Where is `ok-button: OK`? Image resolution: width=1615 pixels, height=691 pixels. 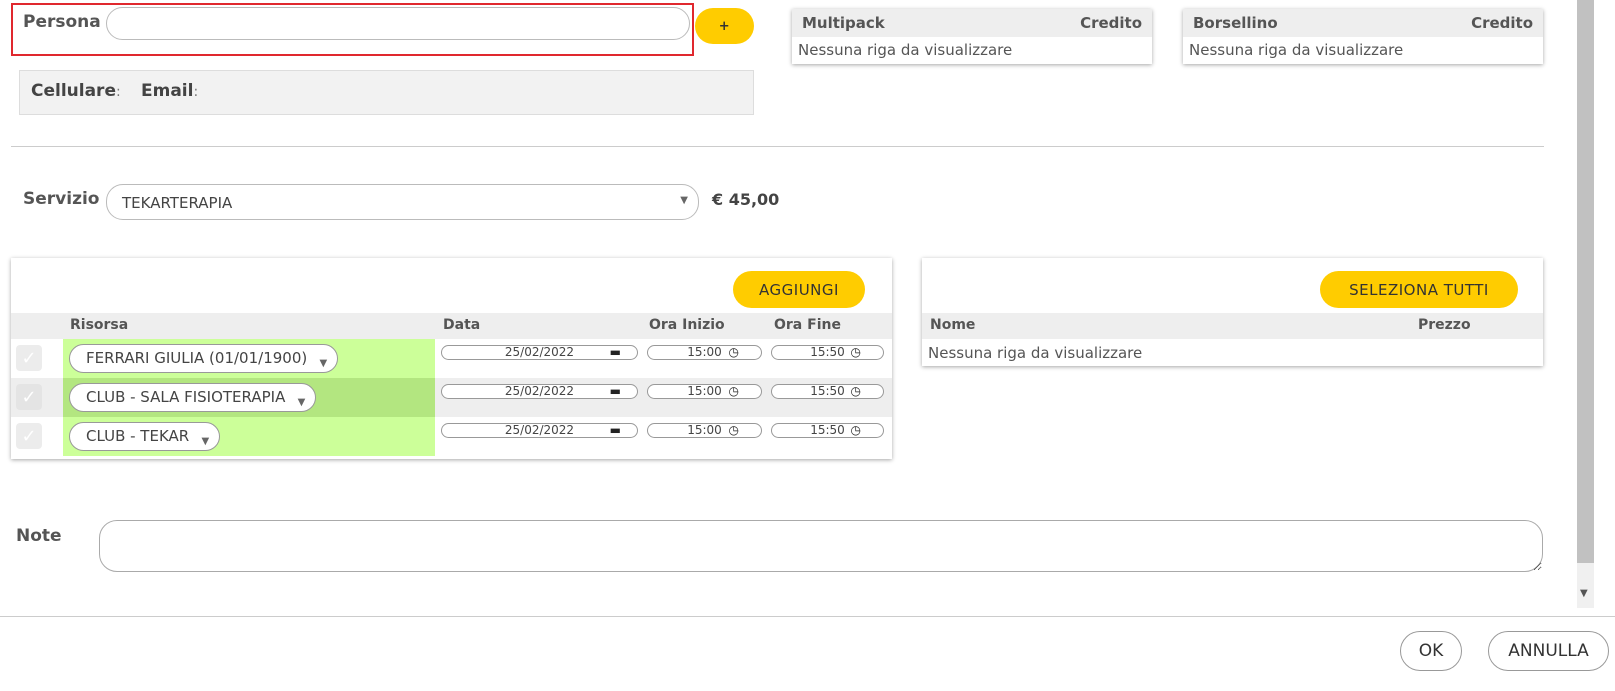
ok-button: OK is located at coordinates (1431, 651).